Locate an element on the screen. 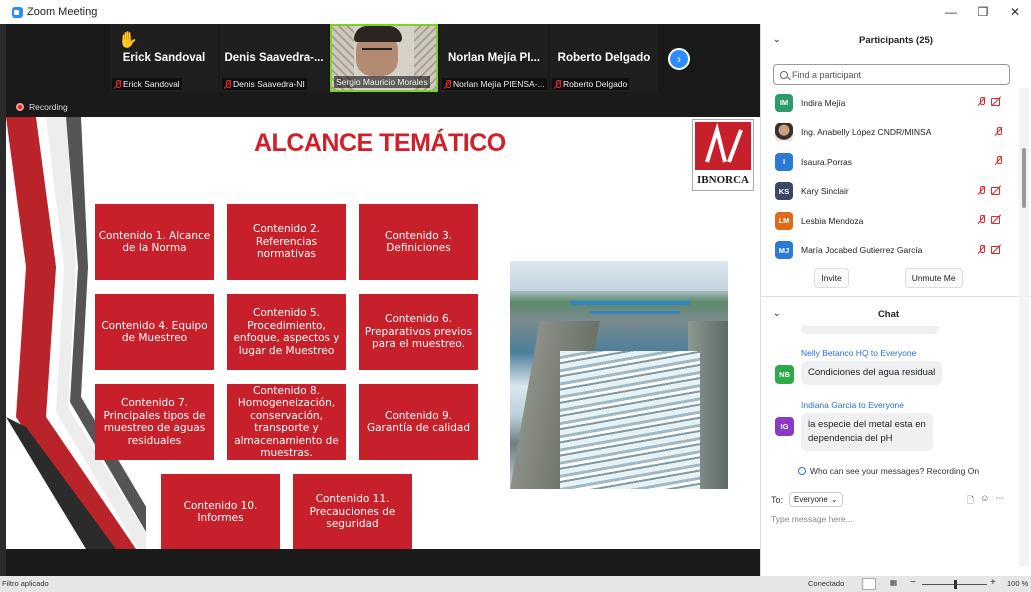 This screenshot has height=592, width=1031. message-bubble: Condiciones del agua residual is located at coordinates (872, 373).